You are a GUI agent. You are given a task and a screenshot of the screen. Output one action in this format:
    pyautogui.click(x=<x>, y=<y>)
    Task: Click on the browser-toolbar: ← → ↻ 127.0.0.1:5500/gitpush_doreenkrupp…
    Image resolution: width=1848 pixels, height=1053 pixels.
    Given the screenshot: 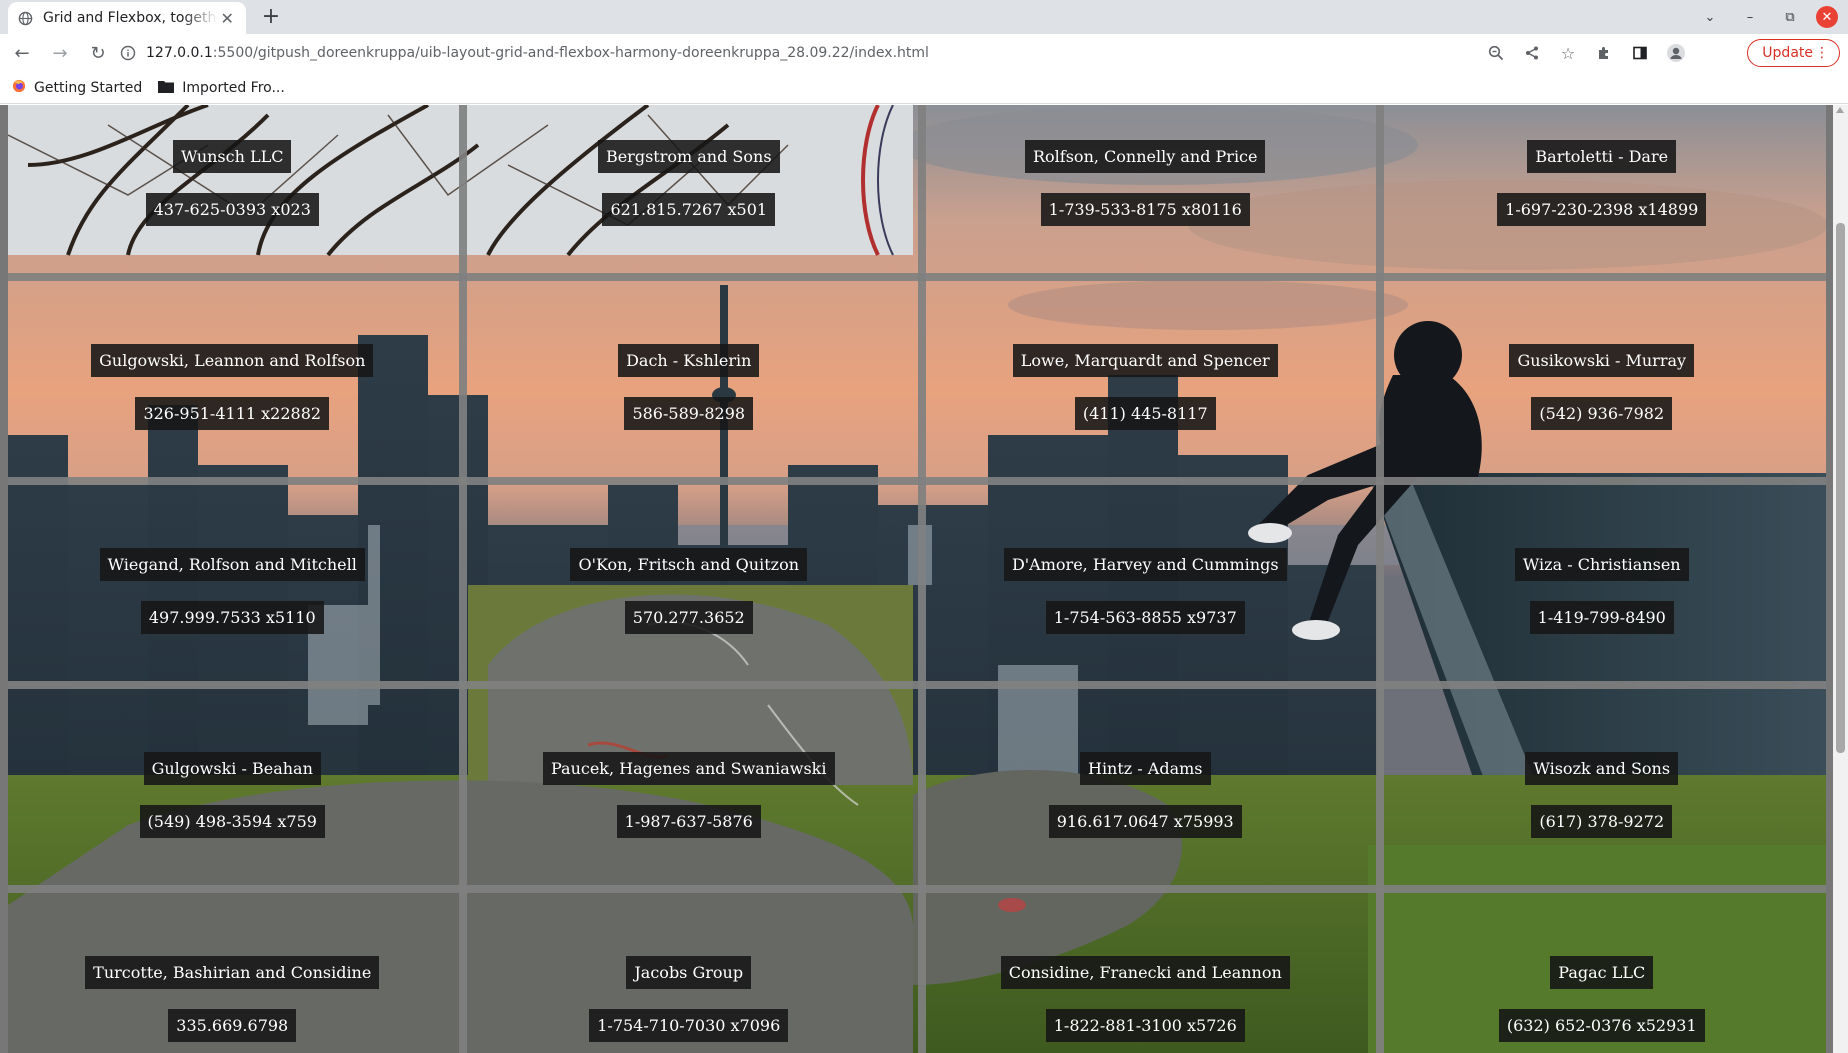 What is the action you would take?
    pyautogui.click(x=924, y=53)
    